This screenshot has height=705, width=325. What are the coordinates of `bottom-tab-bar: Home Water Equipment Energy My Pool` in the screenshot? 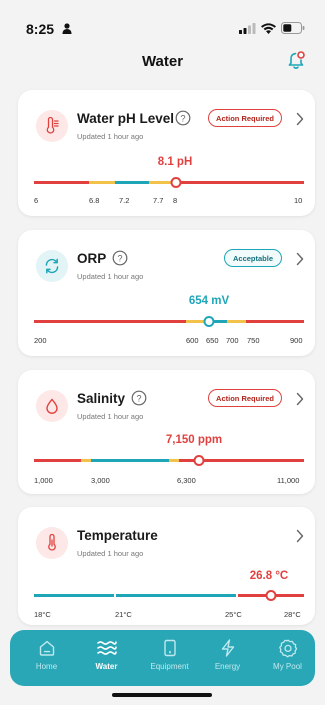 It's located at (162, 658).